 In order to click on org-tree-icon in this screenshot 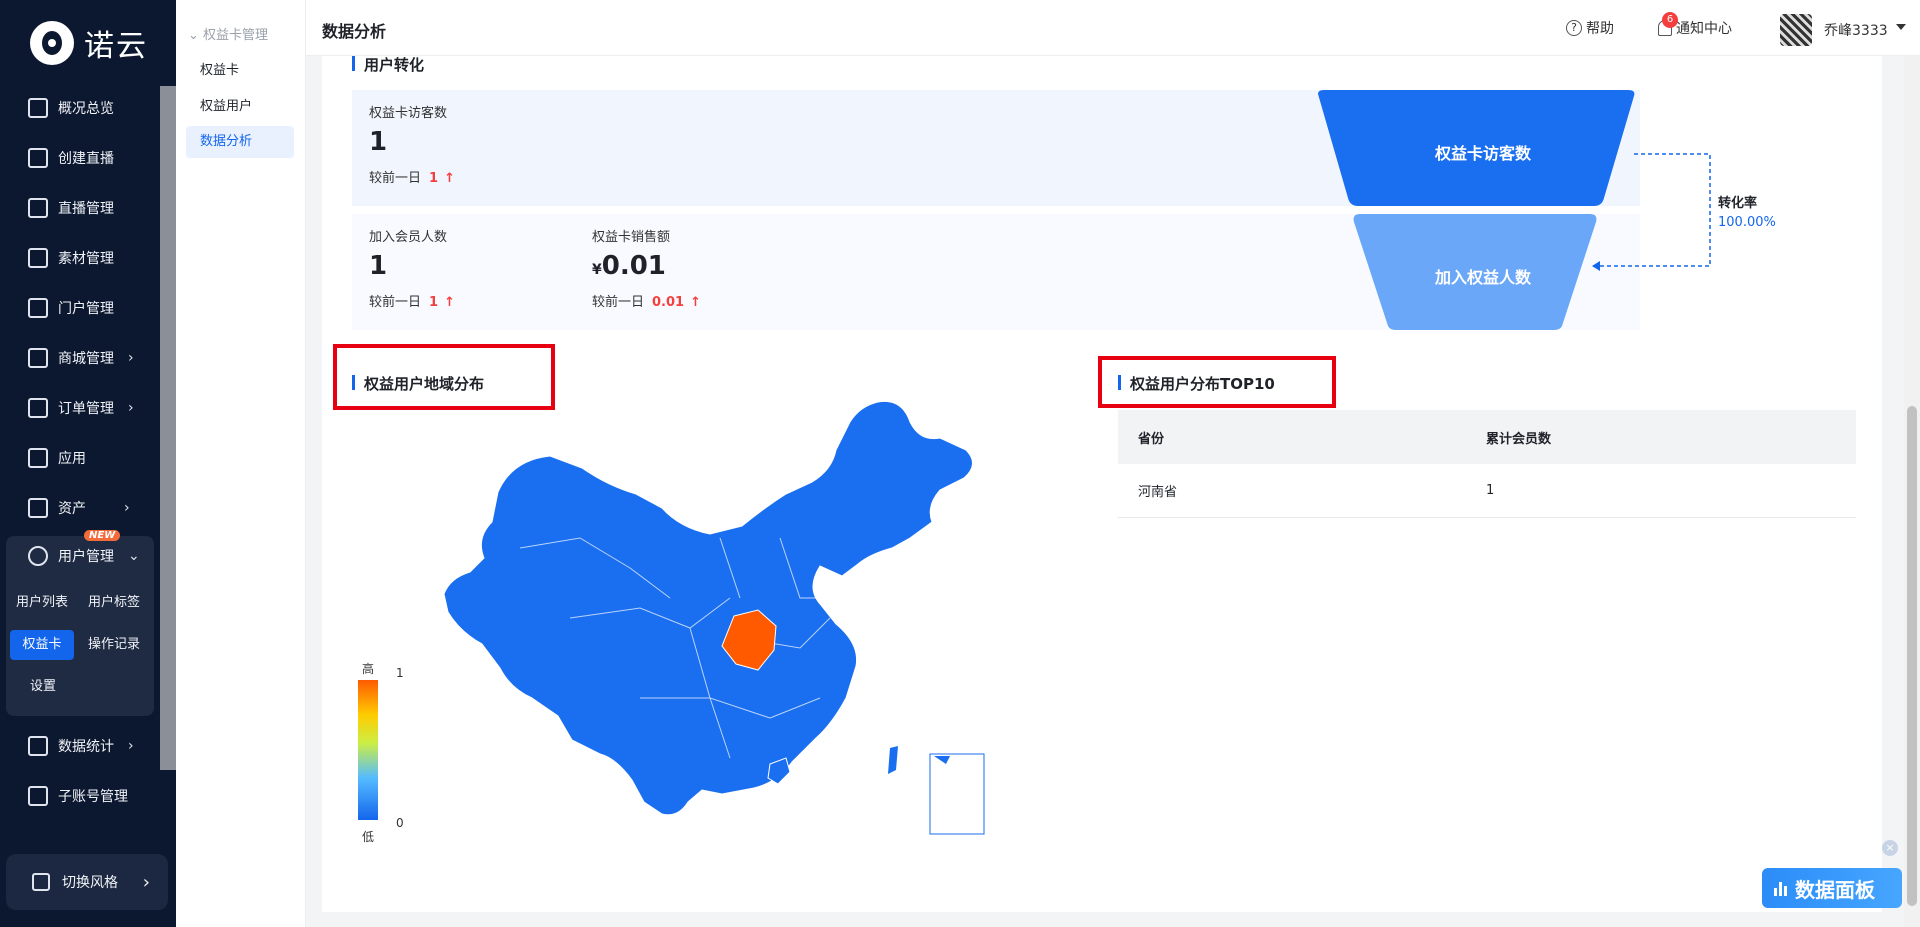, I will do `click(38, 796)`.